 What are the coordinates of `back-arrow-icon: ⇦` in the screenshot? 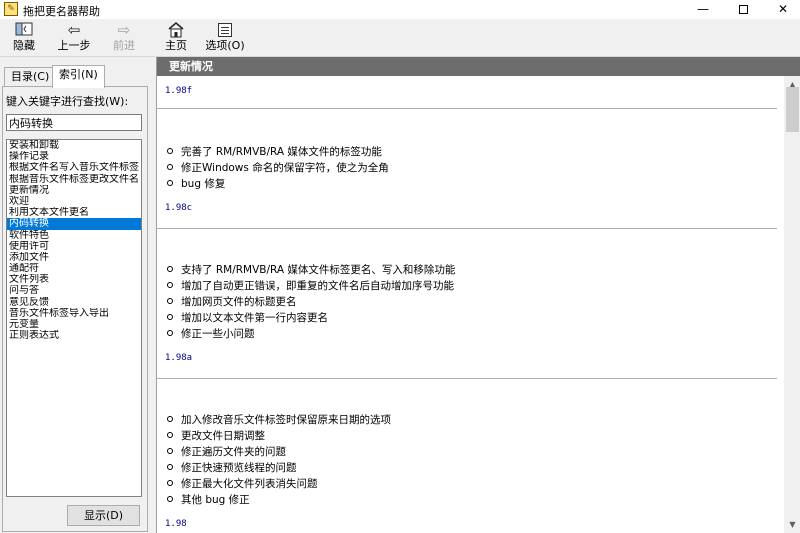 It's located at (74, 30).